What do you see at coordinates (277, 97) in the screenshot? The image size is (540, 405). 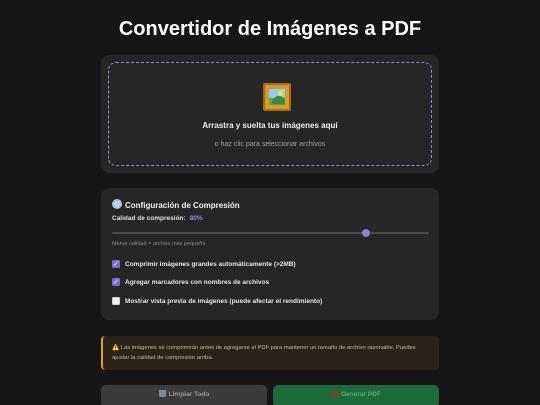 I see `framed-picture-icon` at bounding box center [277, 97].